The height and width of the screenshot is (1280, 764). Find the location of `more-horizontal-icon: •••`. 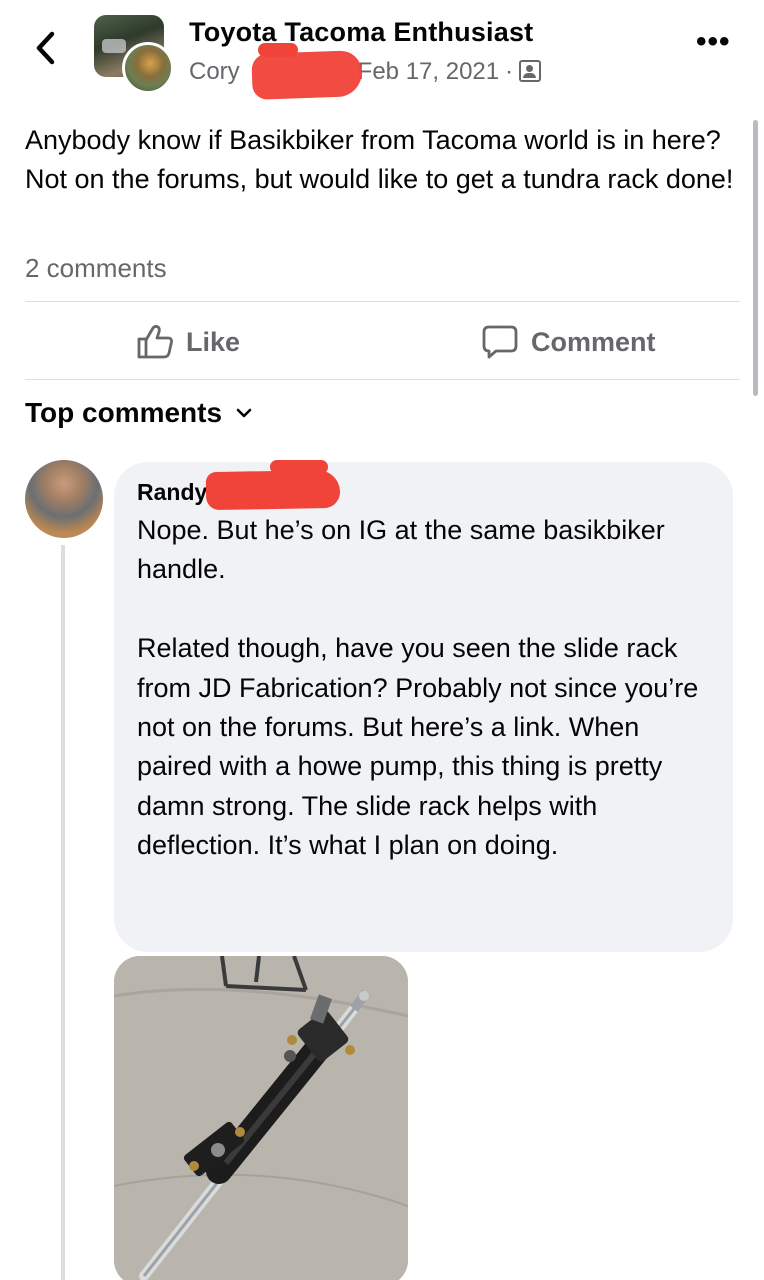

more-horizontal-icon: ••• is located at coordinates (713, 41).